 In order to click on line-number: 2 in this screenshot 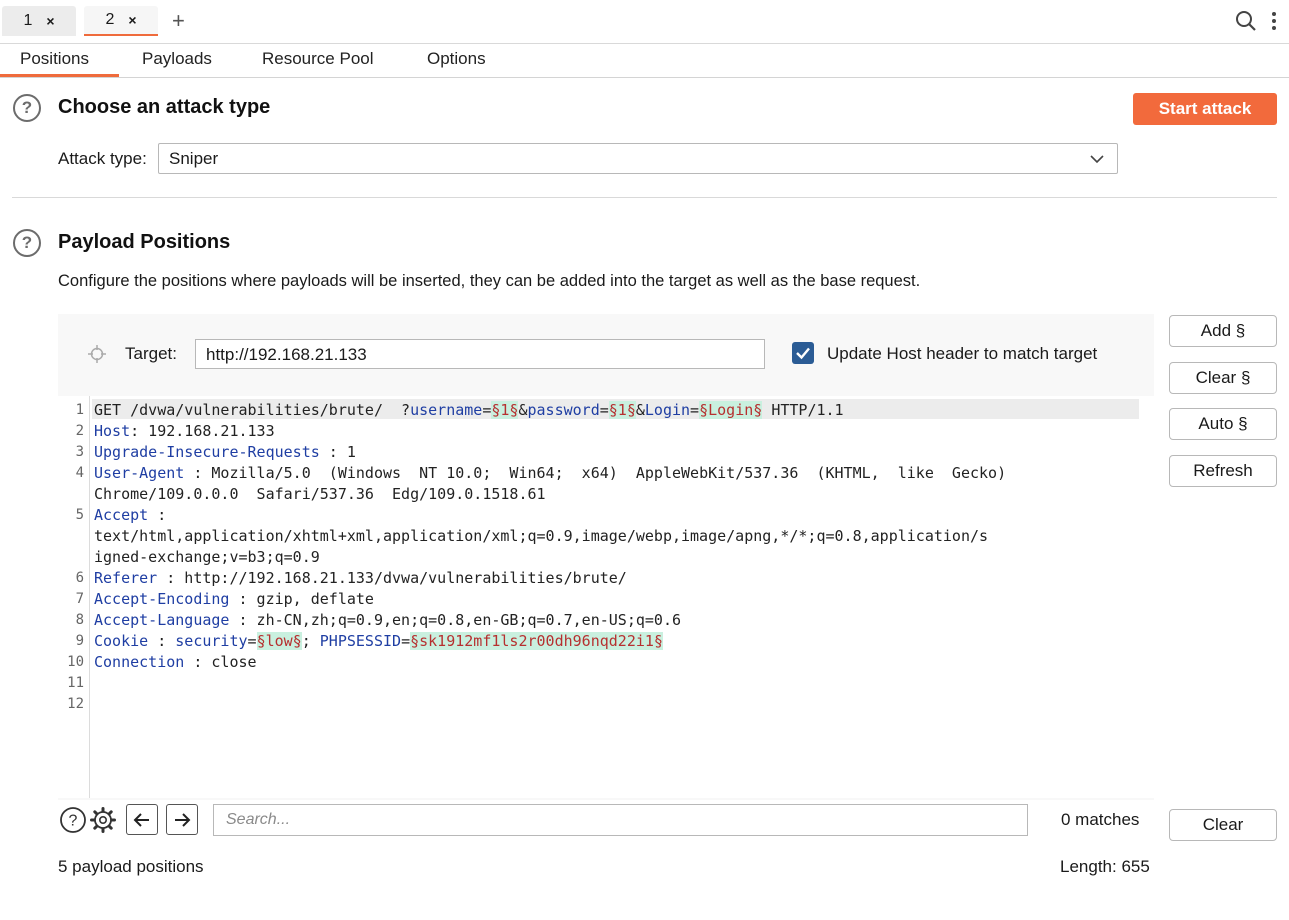, I will do `click(79, 431)`.